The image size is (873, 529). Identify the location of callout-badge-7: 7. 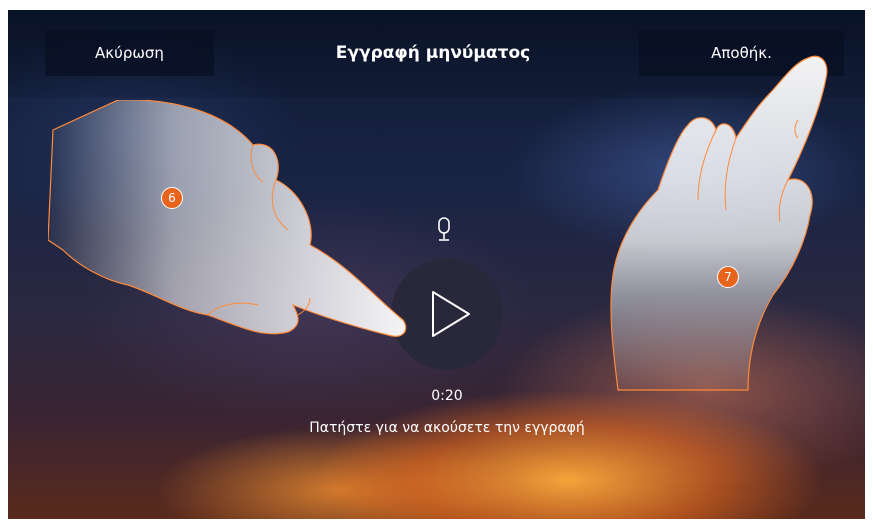
(728, 277).